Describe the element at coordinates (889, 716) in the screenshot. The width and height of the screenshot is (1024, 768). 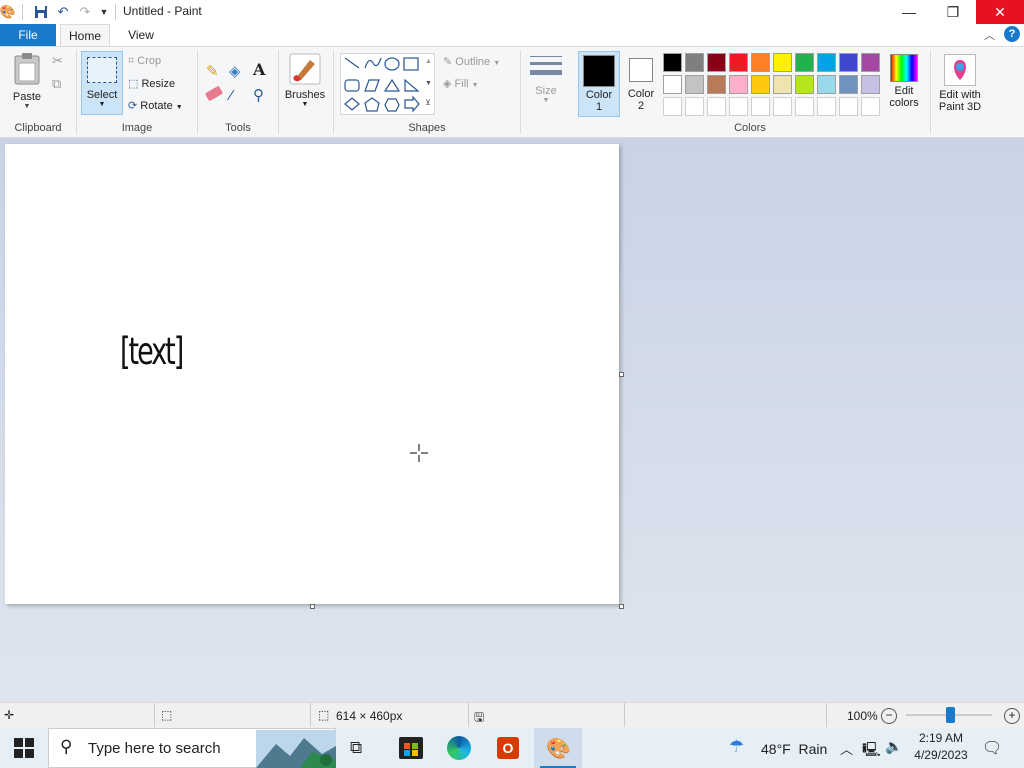
I see `zoom-out-button: −` at that location.